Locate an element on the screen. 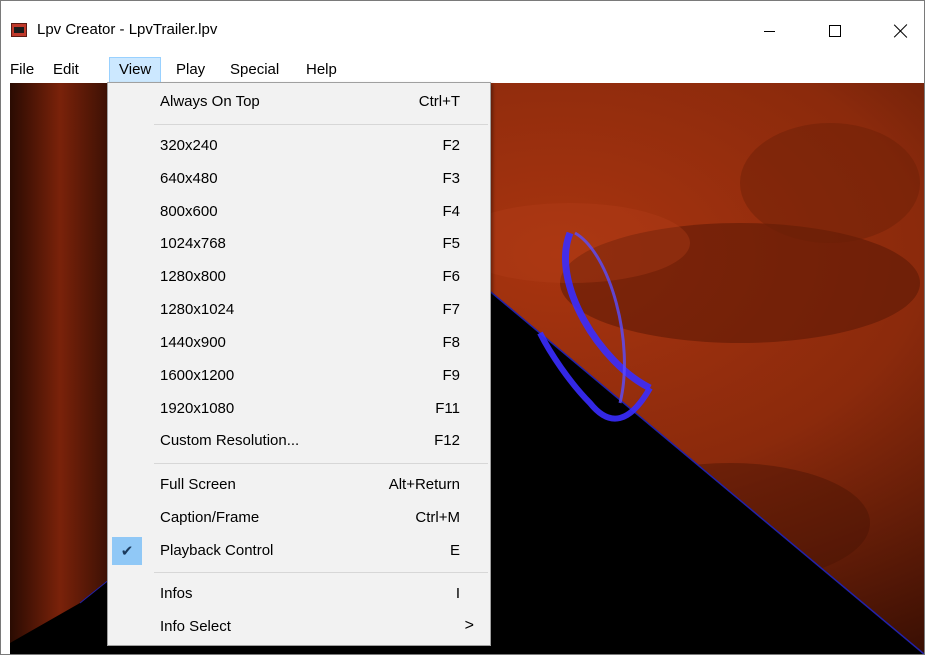  menu-item-caption-frame: Caption/Frame Ctrl+M is located at coordinates (299, 518).